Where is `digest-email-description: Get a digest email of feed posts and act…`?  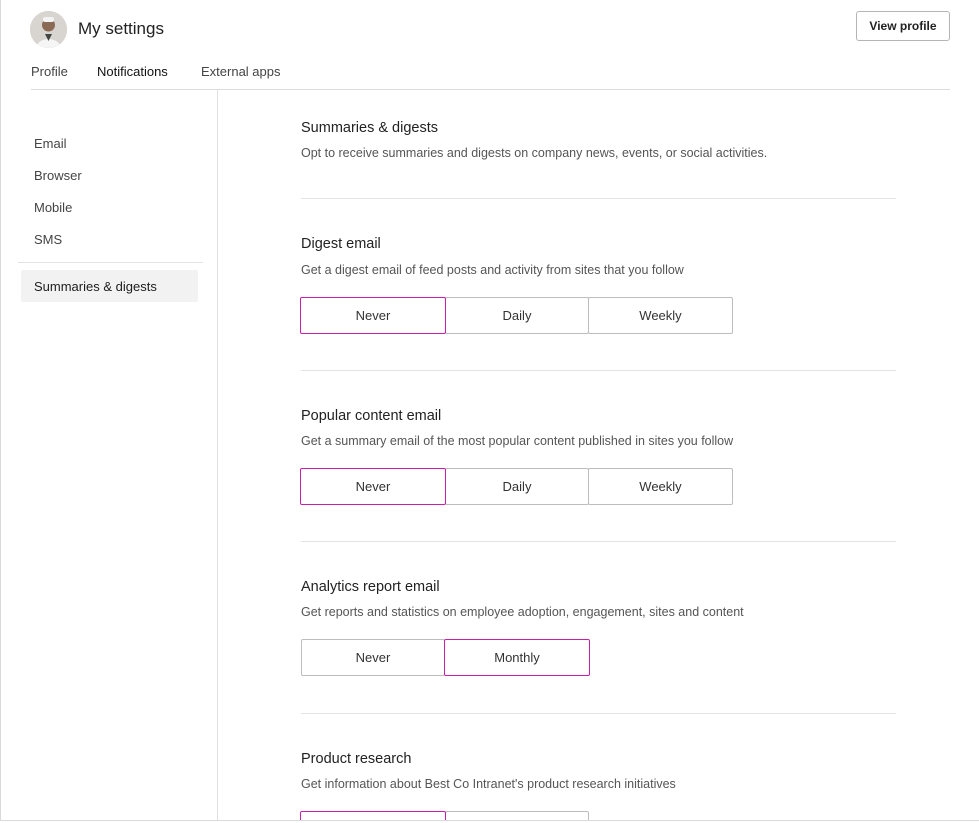
digest-email-description: Get a digest email of feed posts and act… is located at coordinates (492, 270).